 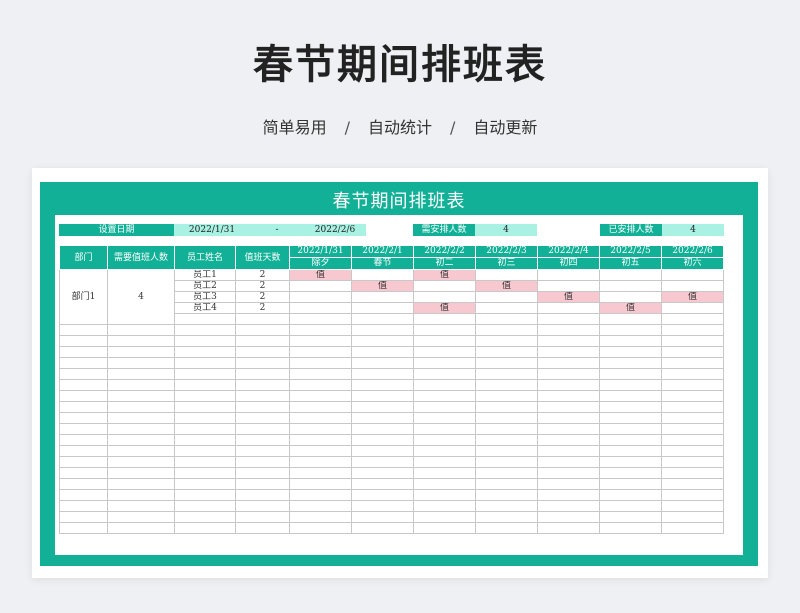 What do you see at coordinates (506, 230) in the screenshot?
I see `required-count-value: 4` at bounding box center [506, 230].